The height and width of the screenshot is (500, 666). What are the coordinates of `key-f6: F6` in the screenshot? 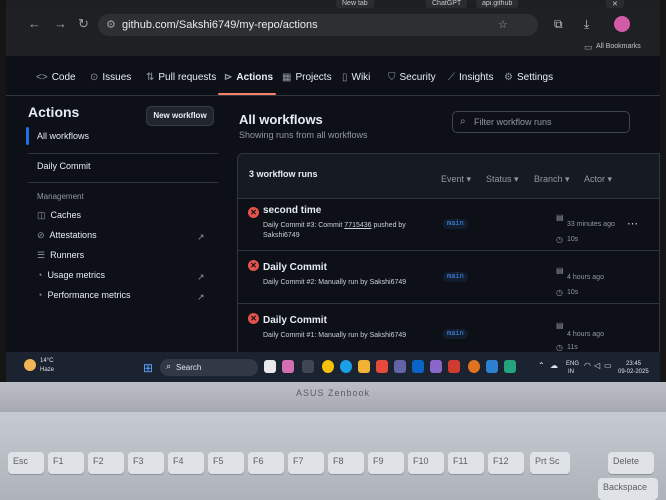 It's located at (266, 463).